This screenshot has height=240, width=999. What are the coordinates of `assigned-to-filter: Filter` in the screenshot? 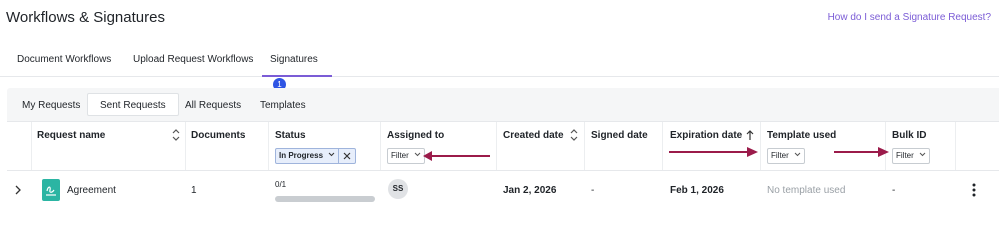 It's located at (406, 156).